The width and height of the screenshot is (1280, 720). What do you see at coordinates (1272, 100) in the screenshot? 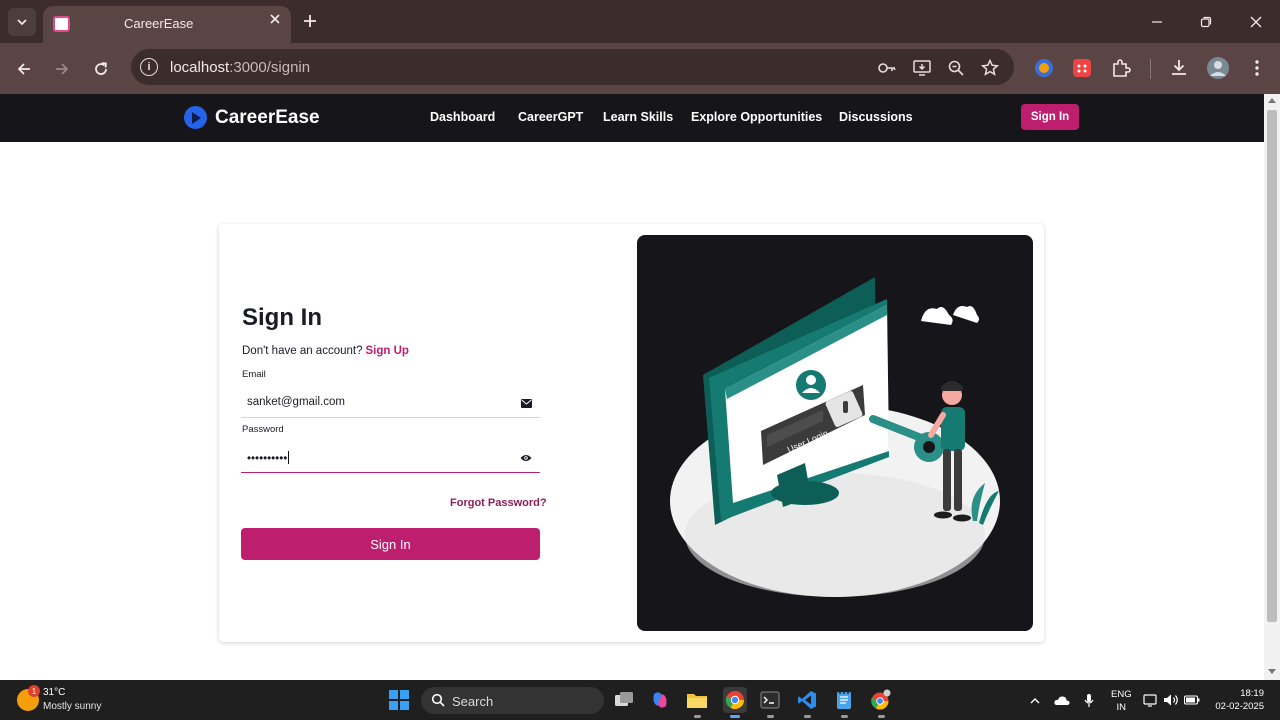
I see `scroll-up-icon` at bounding box center [1272, 100].